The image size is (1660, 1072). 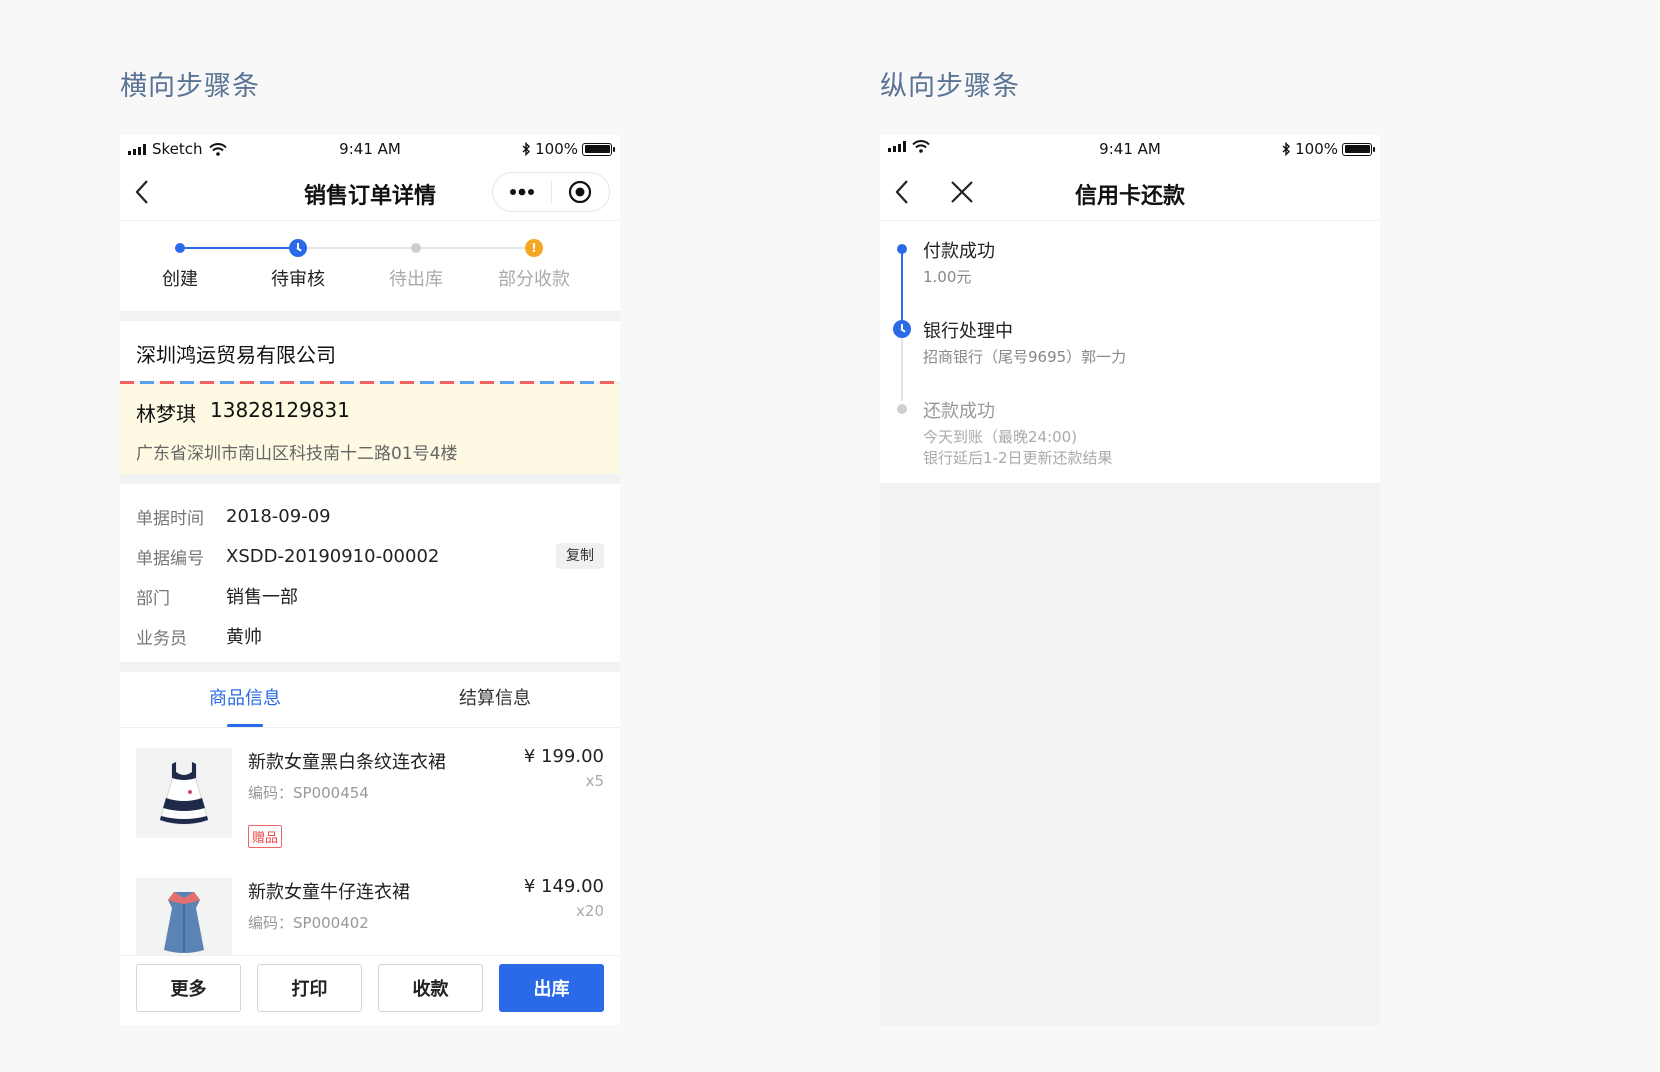 I want to click on info-value: XSDD-20190910-00002, so click(x=333, y=556).